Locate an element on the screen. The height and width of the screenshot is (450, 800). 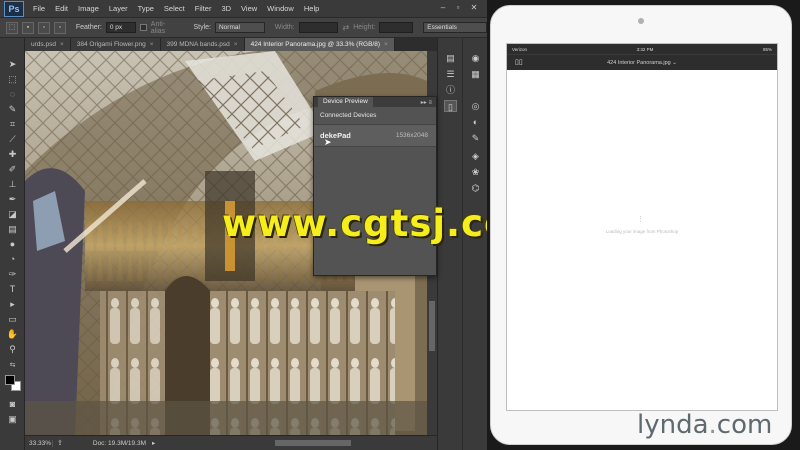
width-label: Width: is located at coordinates (284, 27).